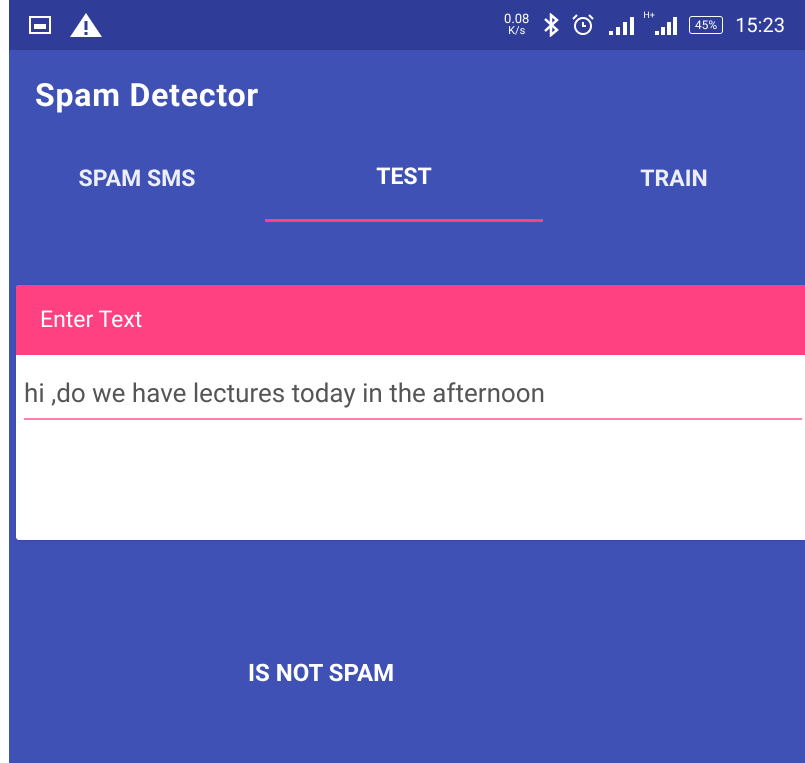 This screenshot has height=763, width=805. I want to click on clock: 15:23, so click(760, 25).